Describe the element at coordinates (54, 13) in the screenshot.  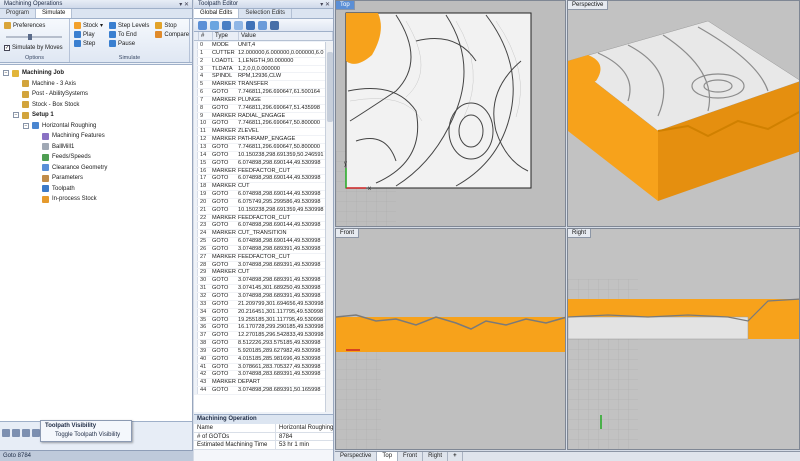
I see `tab-simulate: Simulate` at that location.